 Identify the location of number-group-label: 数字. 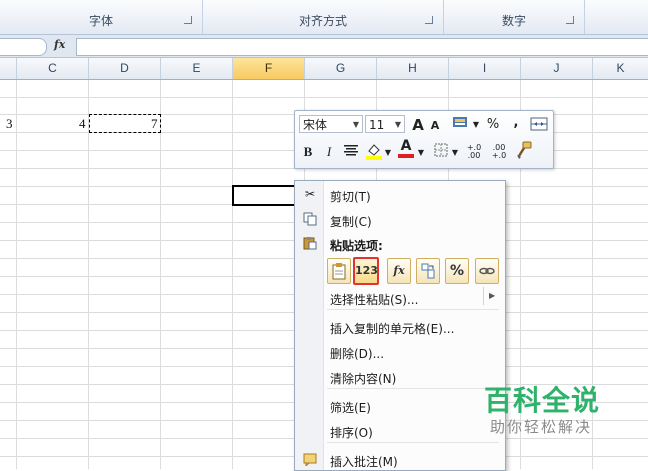
(513, 21).